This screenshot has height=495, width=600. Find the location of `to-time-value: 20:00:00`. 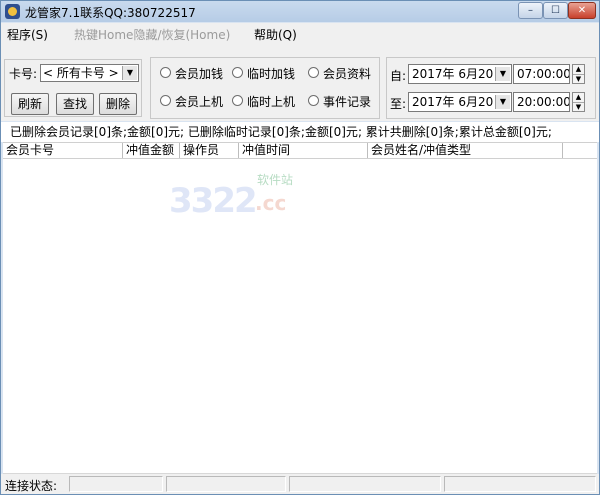

to-time-value: 20:00:00 is located at coordinates (543, 102).